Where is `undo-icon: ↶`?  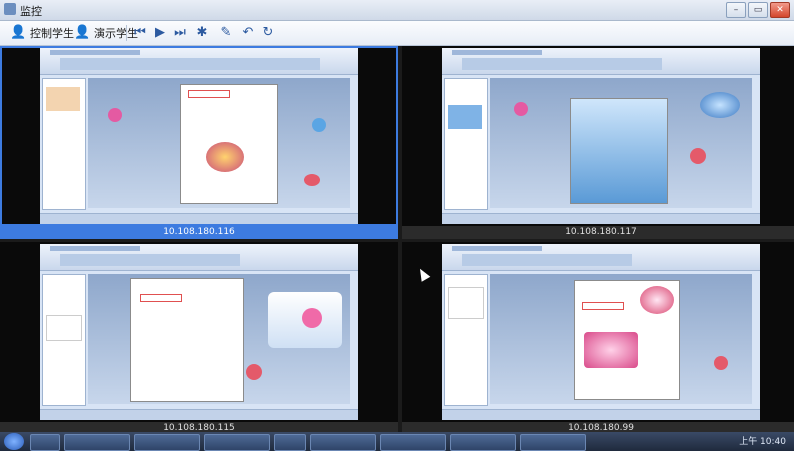
undo-icon: ↶ is located at coordinates (248, 32).